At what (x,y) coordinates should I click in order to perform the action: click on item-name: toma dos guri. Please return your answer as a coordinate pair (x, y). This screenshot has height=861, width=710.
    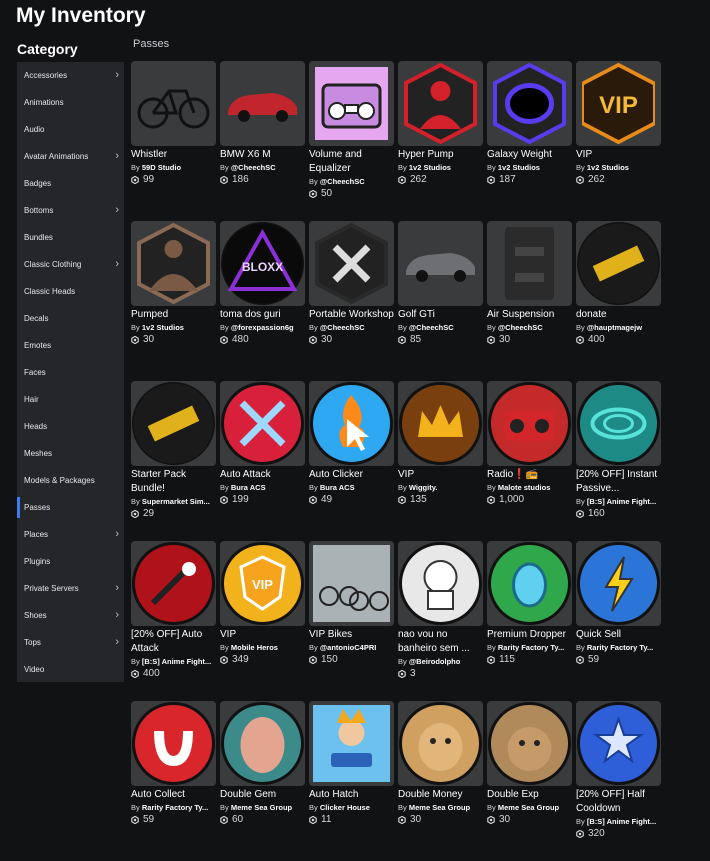
    Looking at the image, I should click on (262, 315).